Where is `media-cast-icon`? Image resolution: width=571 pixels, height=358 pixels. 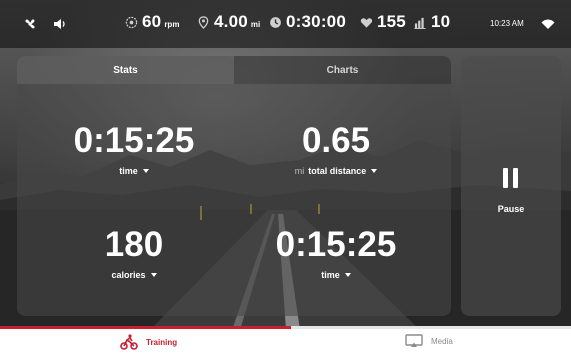
media-cast-icon is located at coordinates (414, 340).